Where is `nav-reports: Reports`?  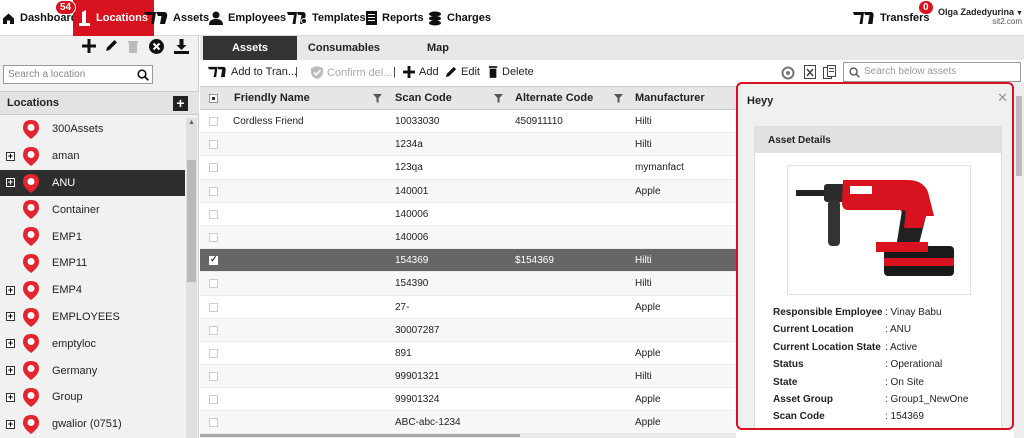
nav-reports: Reports is located at coordinates (395, 18).